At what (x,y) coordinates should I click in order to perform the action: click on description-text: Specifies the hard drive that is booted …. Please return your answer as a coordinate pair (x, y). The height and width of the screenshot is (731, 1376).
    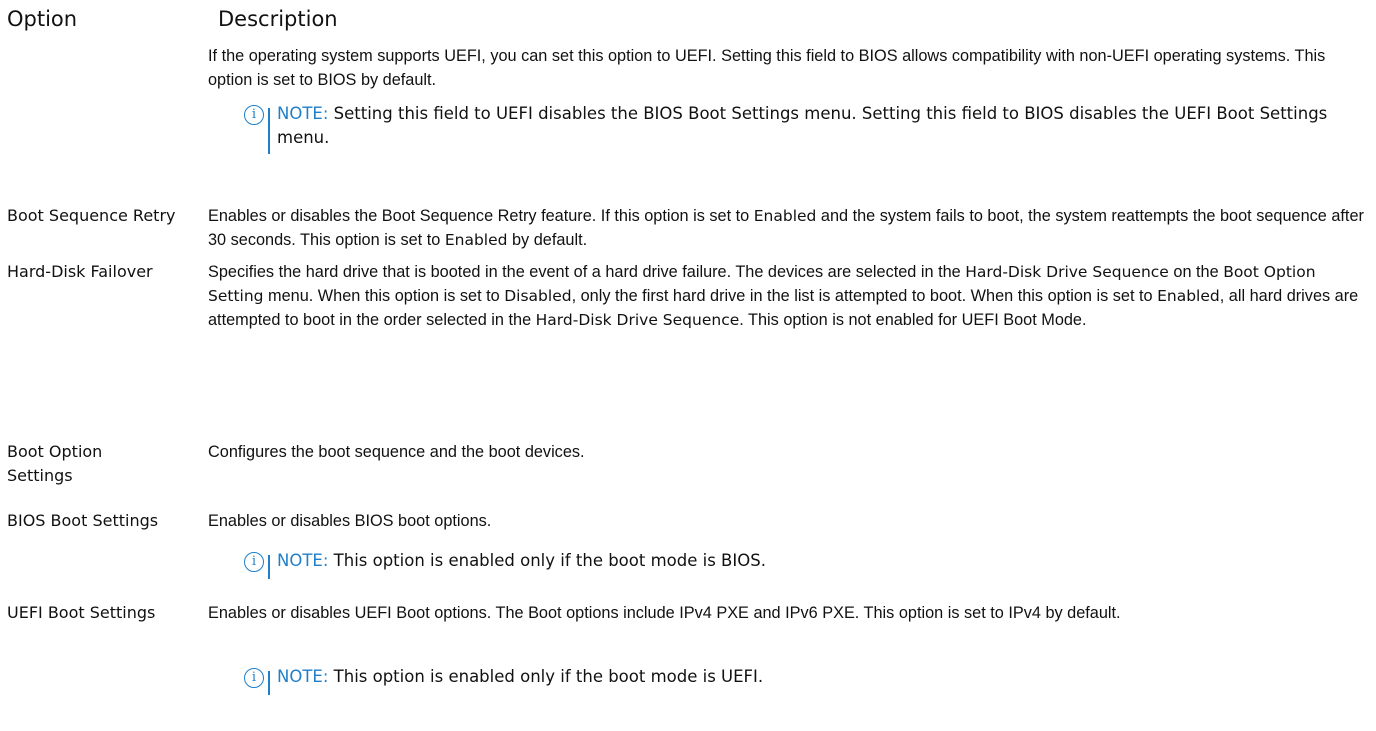
    Looking at the image, I should click on (587, 272).